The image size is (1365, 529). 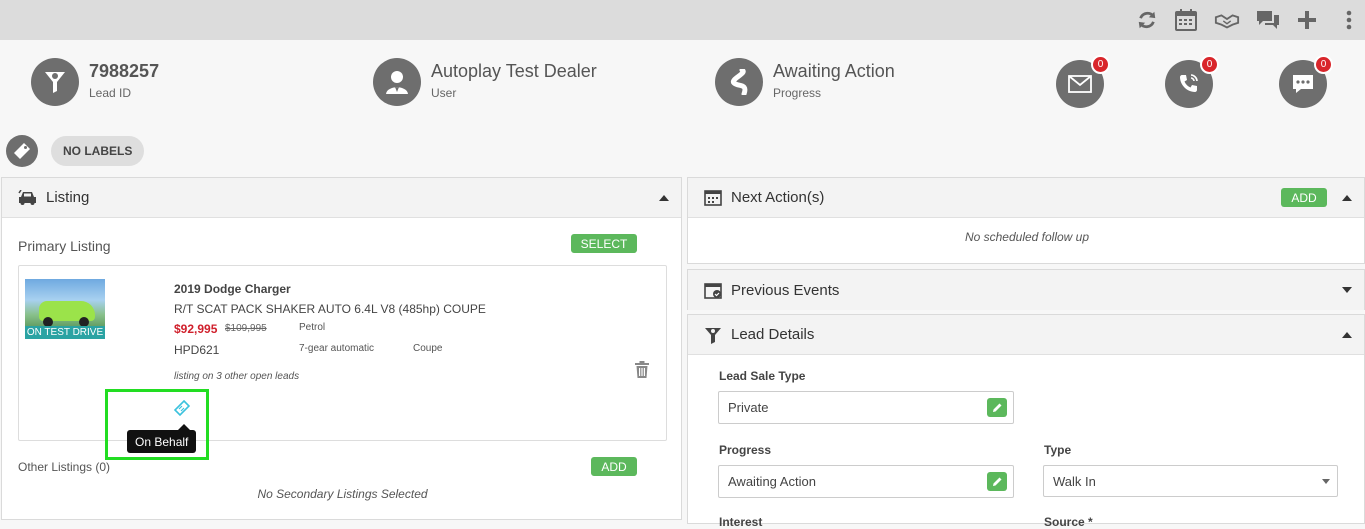 What do you see at coordinates (110, 93) in the screenshot?
I see `lead-id-label: Lead ID` at bounding box center [110, 93].